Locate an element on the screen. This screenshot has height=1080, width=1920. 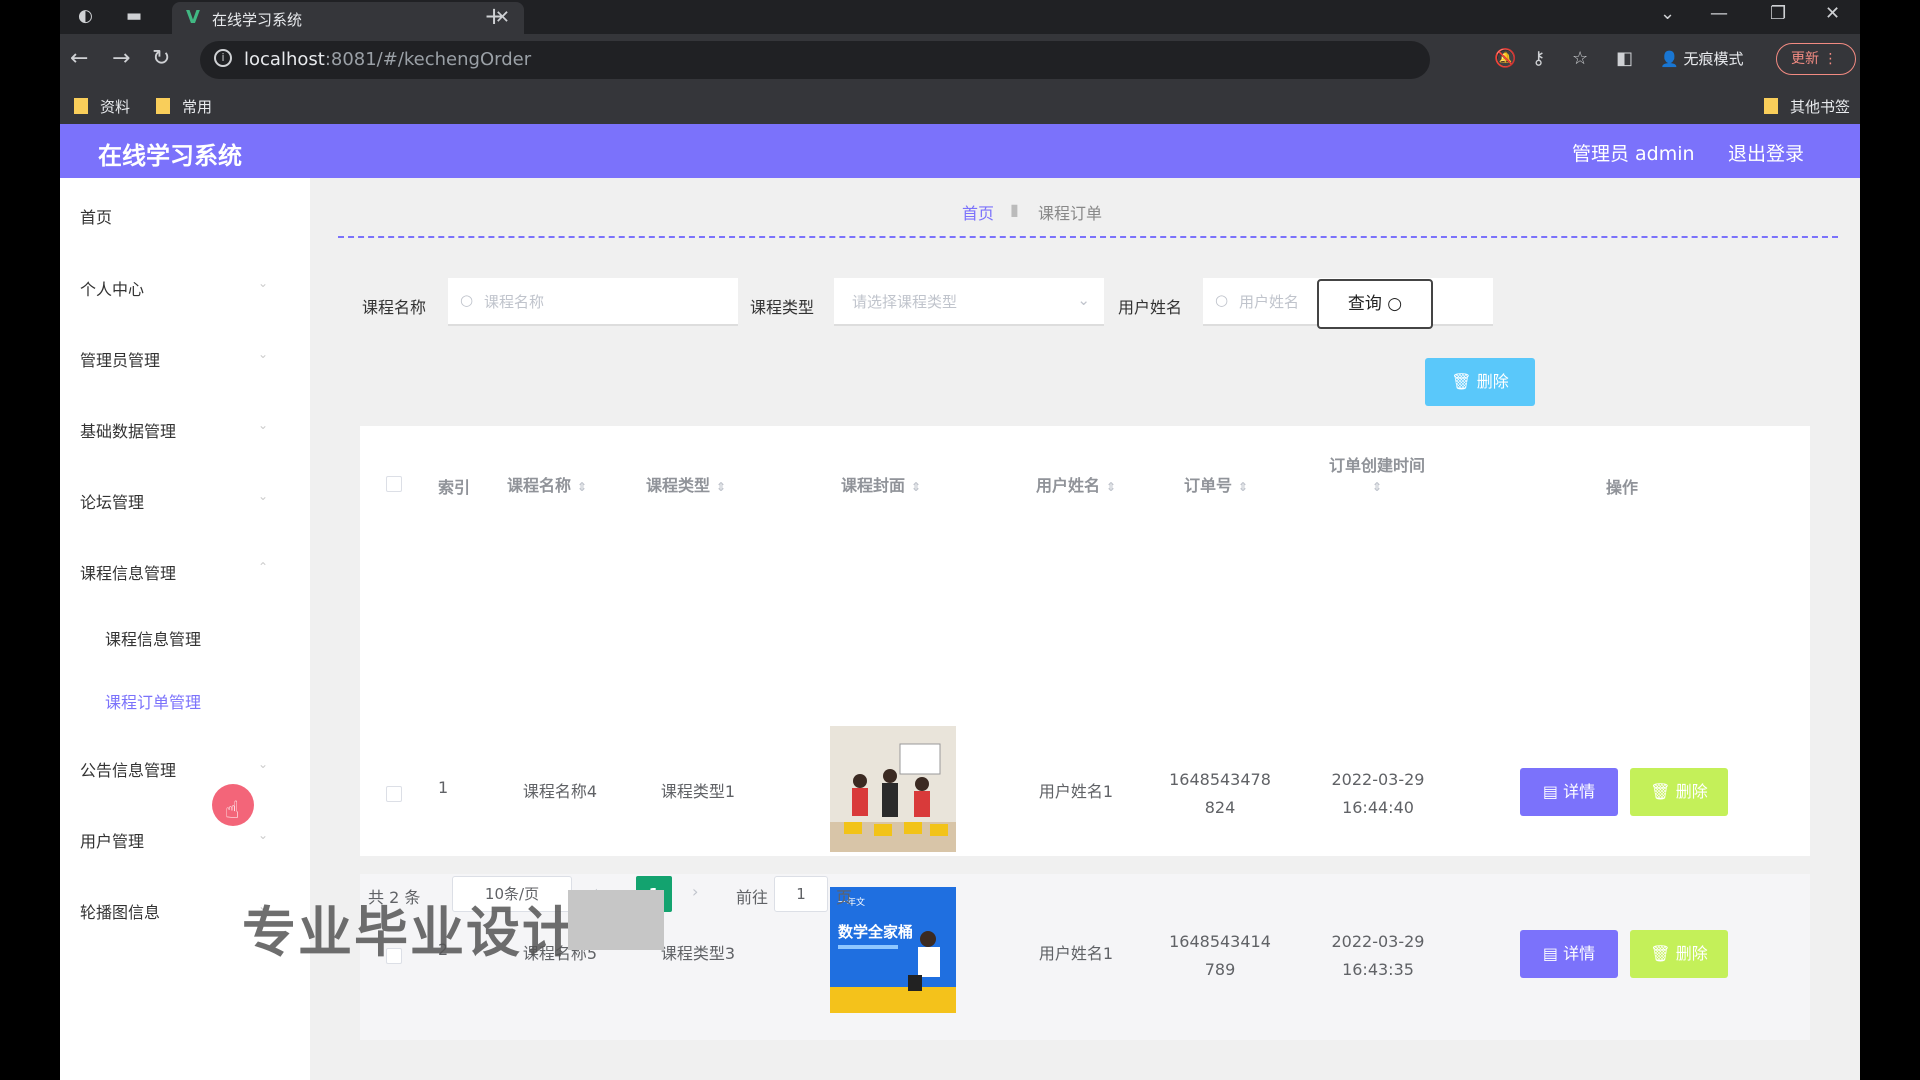
sidebar-item-course-info: 课程信息管理 ⌃ is located at coordinates (174, 572).